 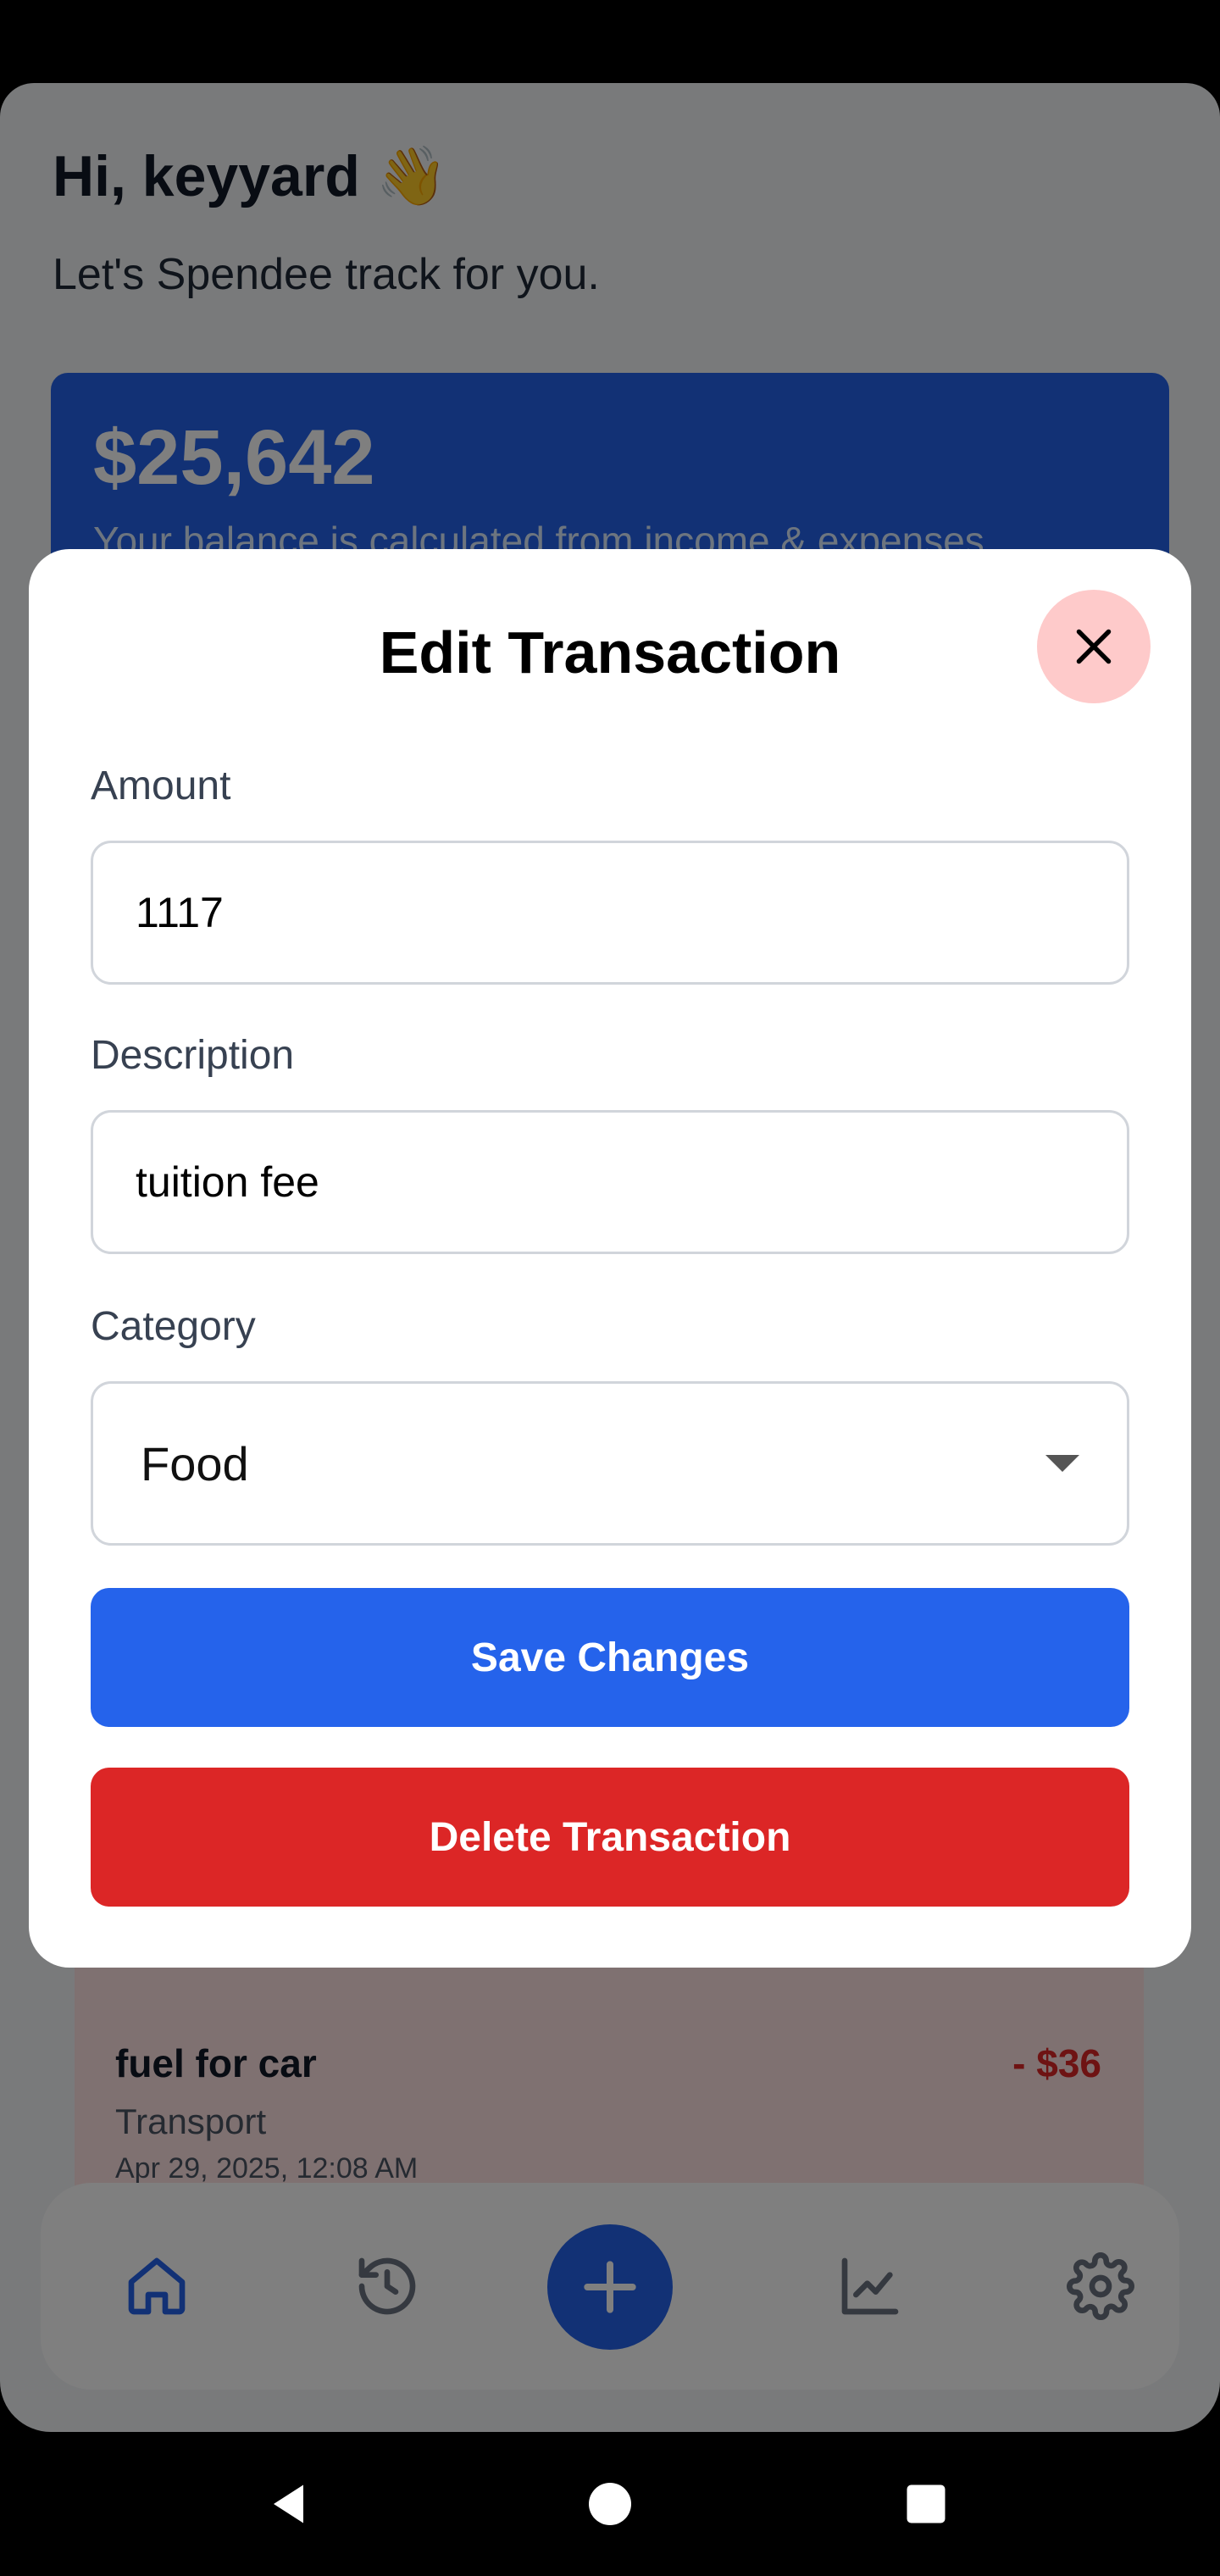 I want to click on amount-input, so click(x=610, y=913).